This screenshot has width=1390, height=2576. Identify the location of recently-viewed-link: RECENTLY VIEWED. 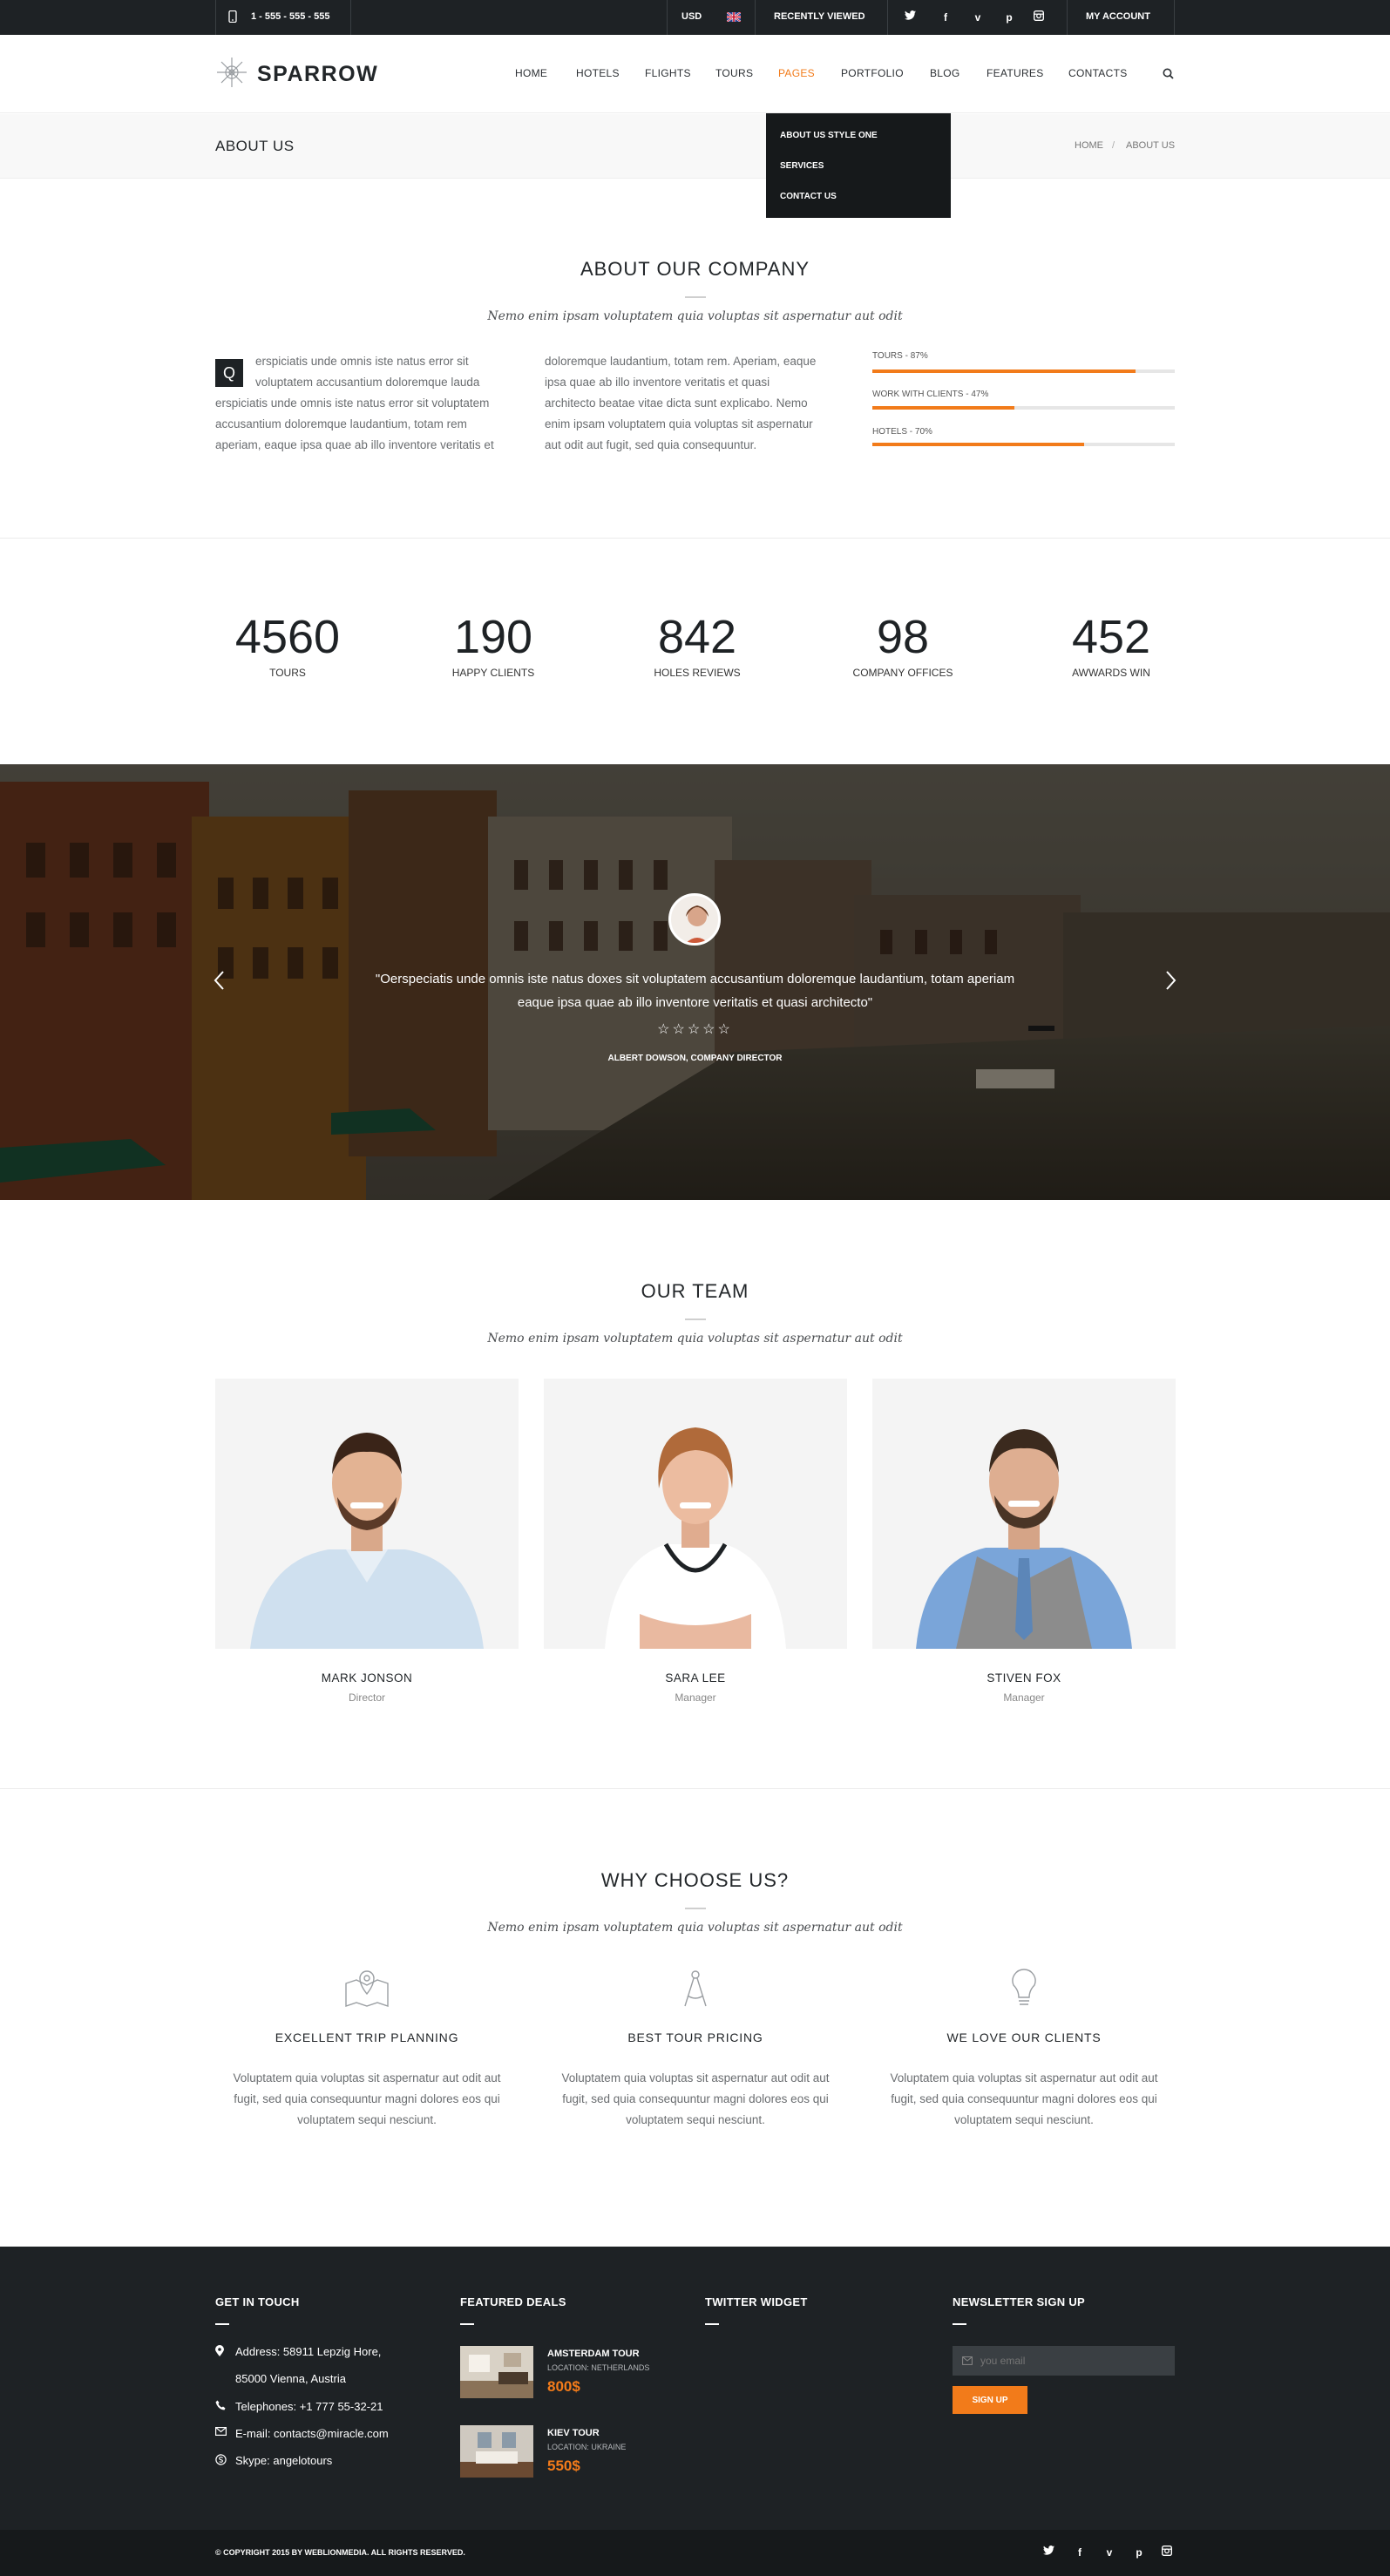
(819, 17).